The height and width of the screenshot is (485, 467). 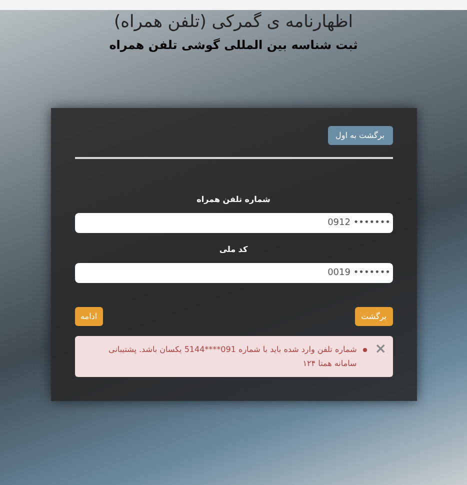 I want to click on page-subtitle: ثبت شناسه بین المللی گوشی تلفن همراه, so click(x=233, y=45).